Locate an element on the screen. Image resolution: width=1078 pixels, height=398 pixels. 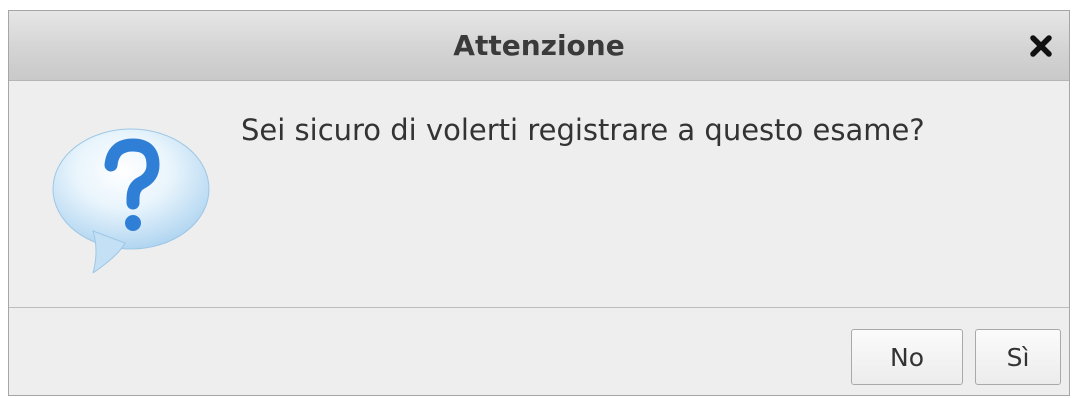
question-icon is located at coordinates (129, 199).